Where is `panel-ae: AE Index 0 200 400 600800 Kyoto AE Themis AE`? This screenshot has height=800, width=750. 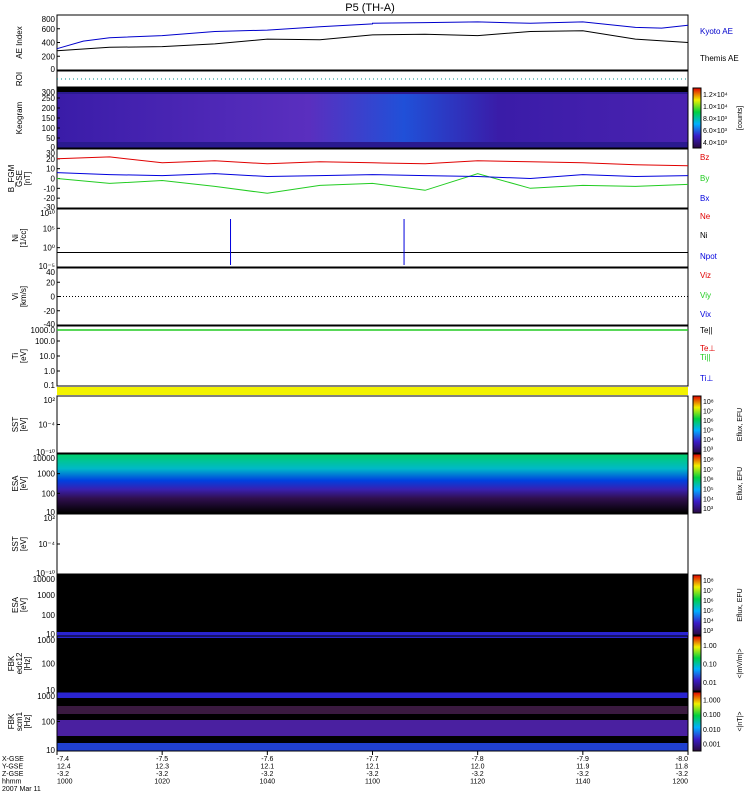 panel-ae: AE Index 0 200 400 600800 Kyoto AE Themis AE is located at coordinates (377, 44).